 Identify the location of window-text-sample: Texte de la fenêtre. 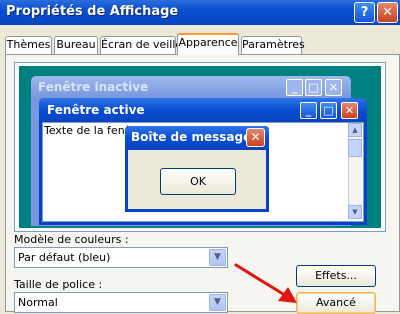
(86, 130).